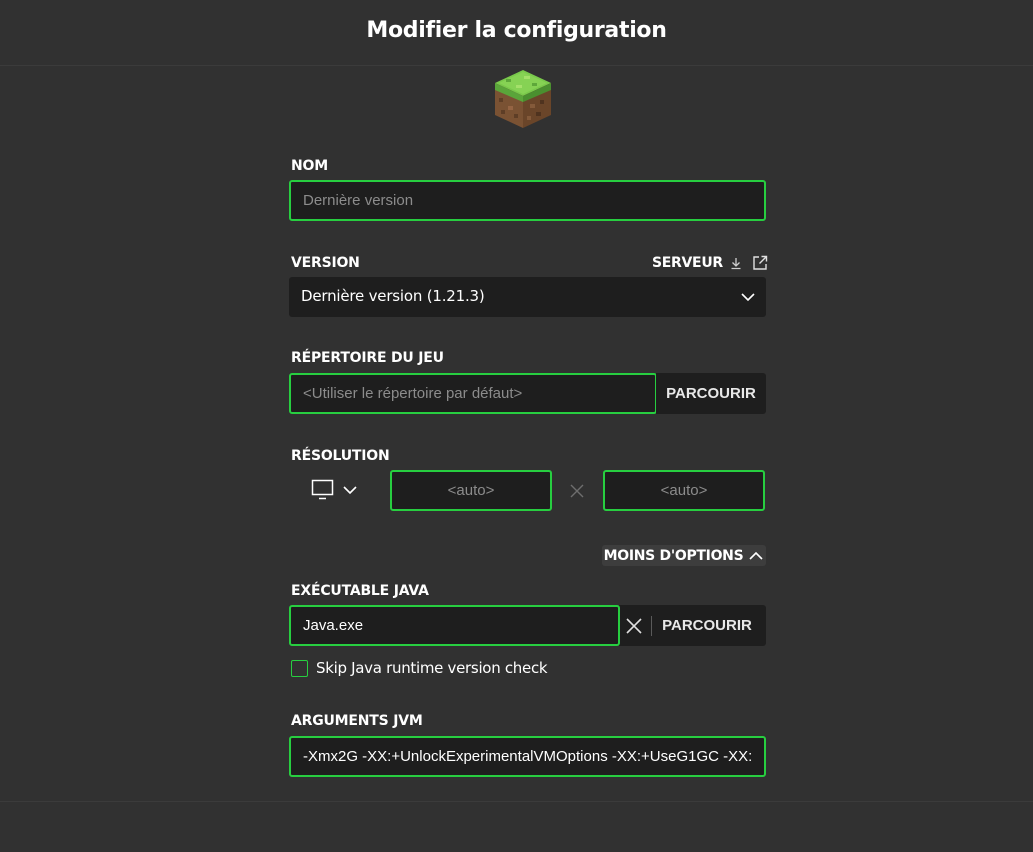  Describe the element at coordinates (325, 263) in the screenshot. I see `version-label: VERSION` at that location.